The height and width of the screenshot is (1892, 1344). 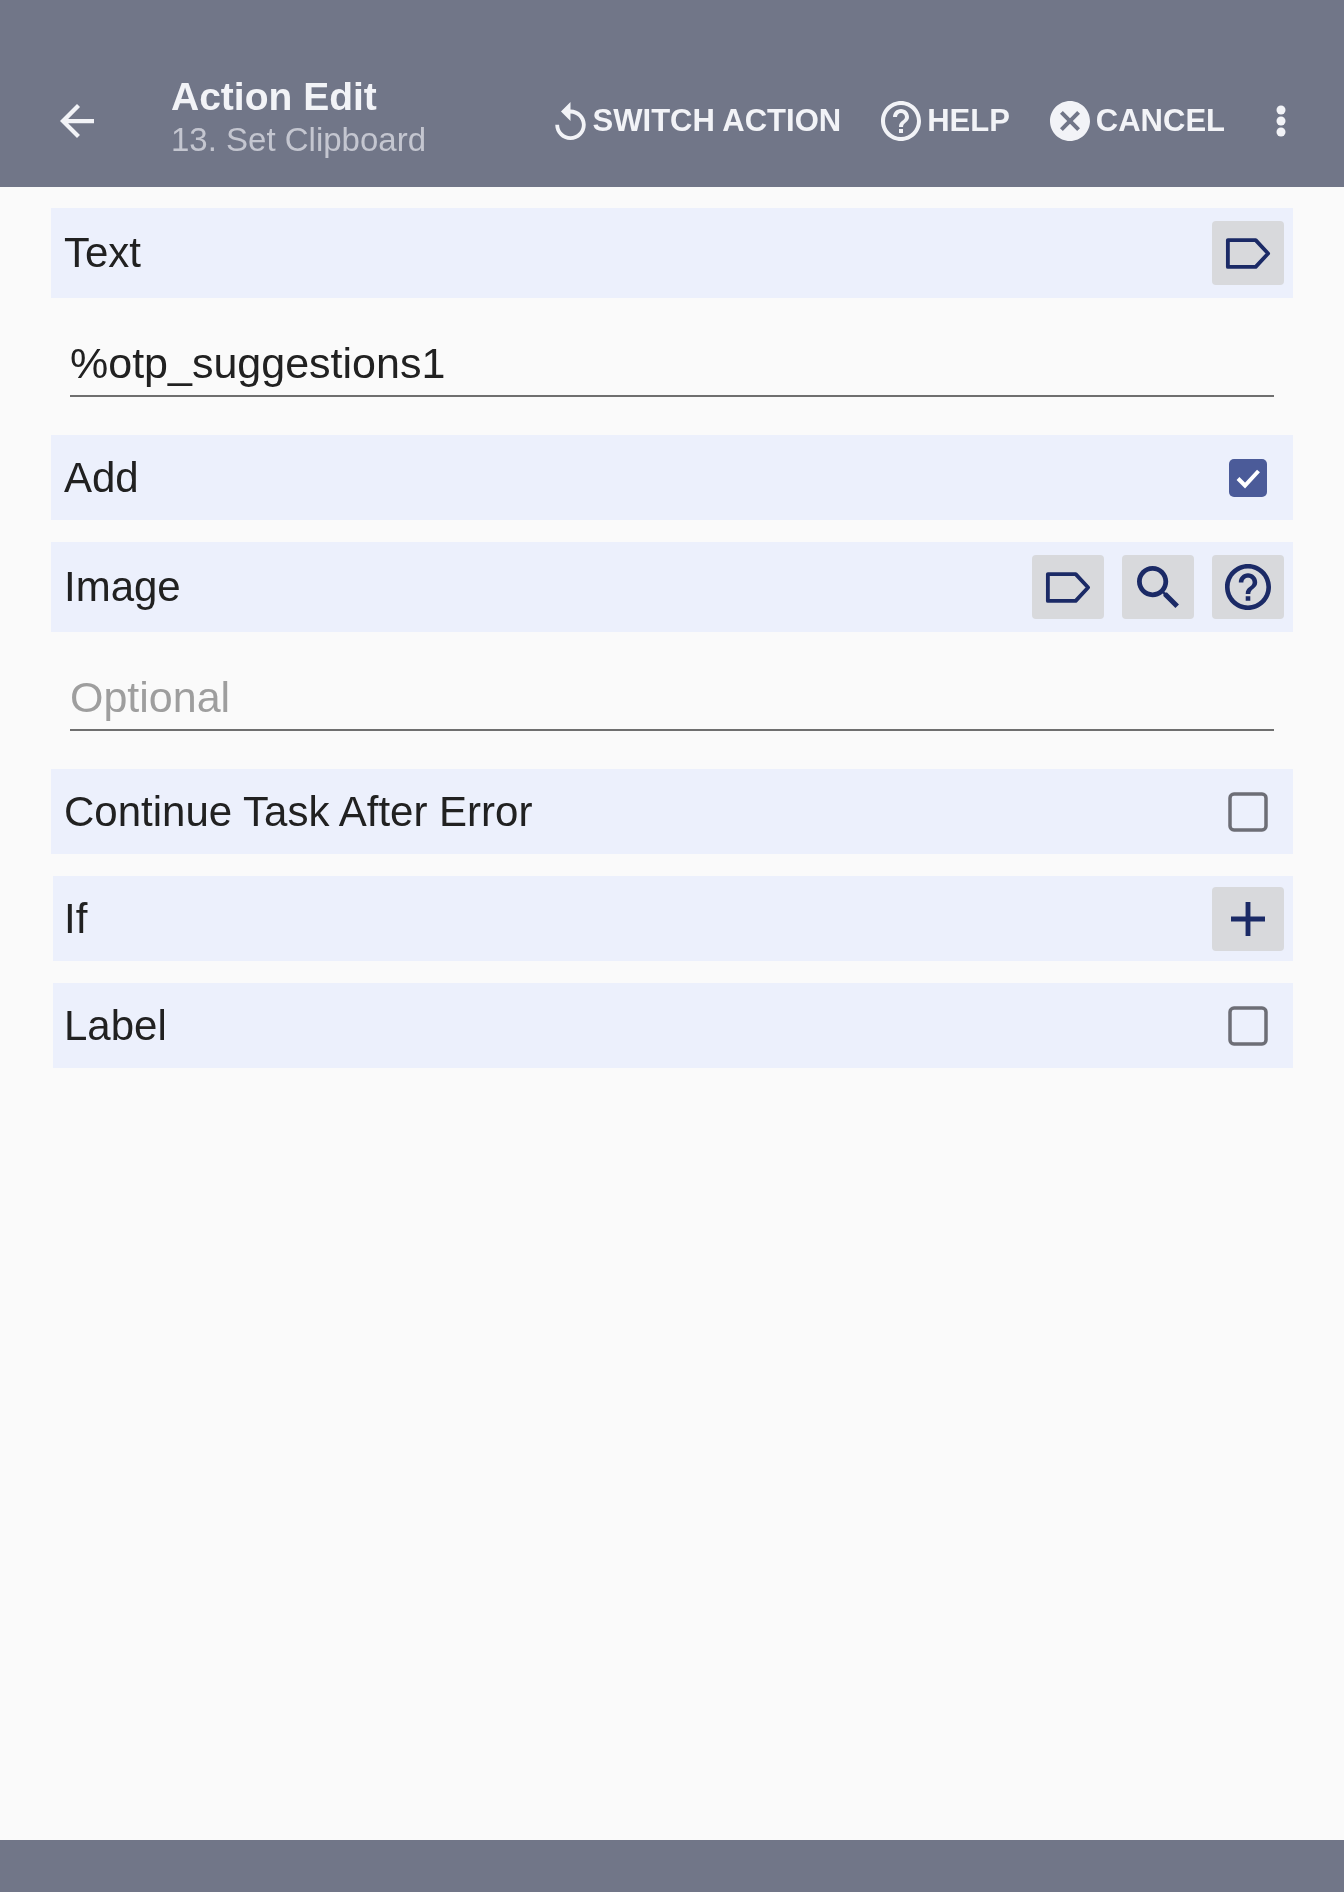 I want to click on text-input-field: %otp_suggestions1, so click(x=672, y=367).